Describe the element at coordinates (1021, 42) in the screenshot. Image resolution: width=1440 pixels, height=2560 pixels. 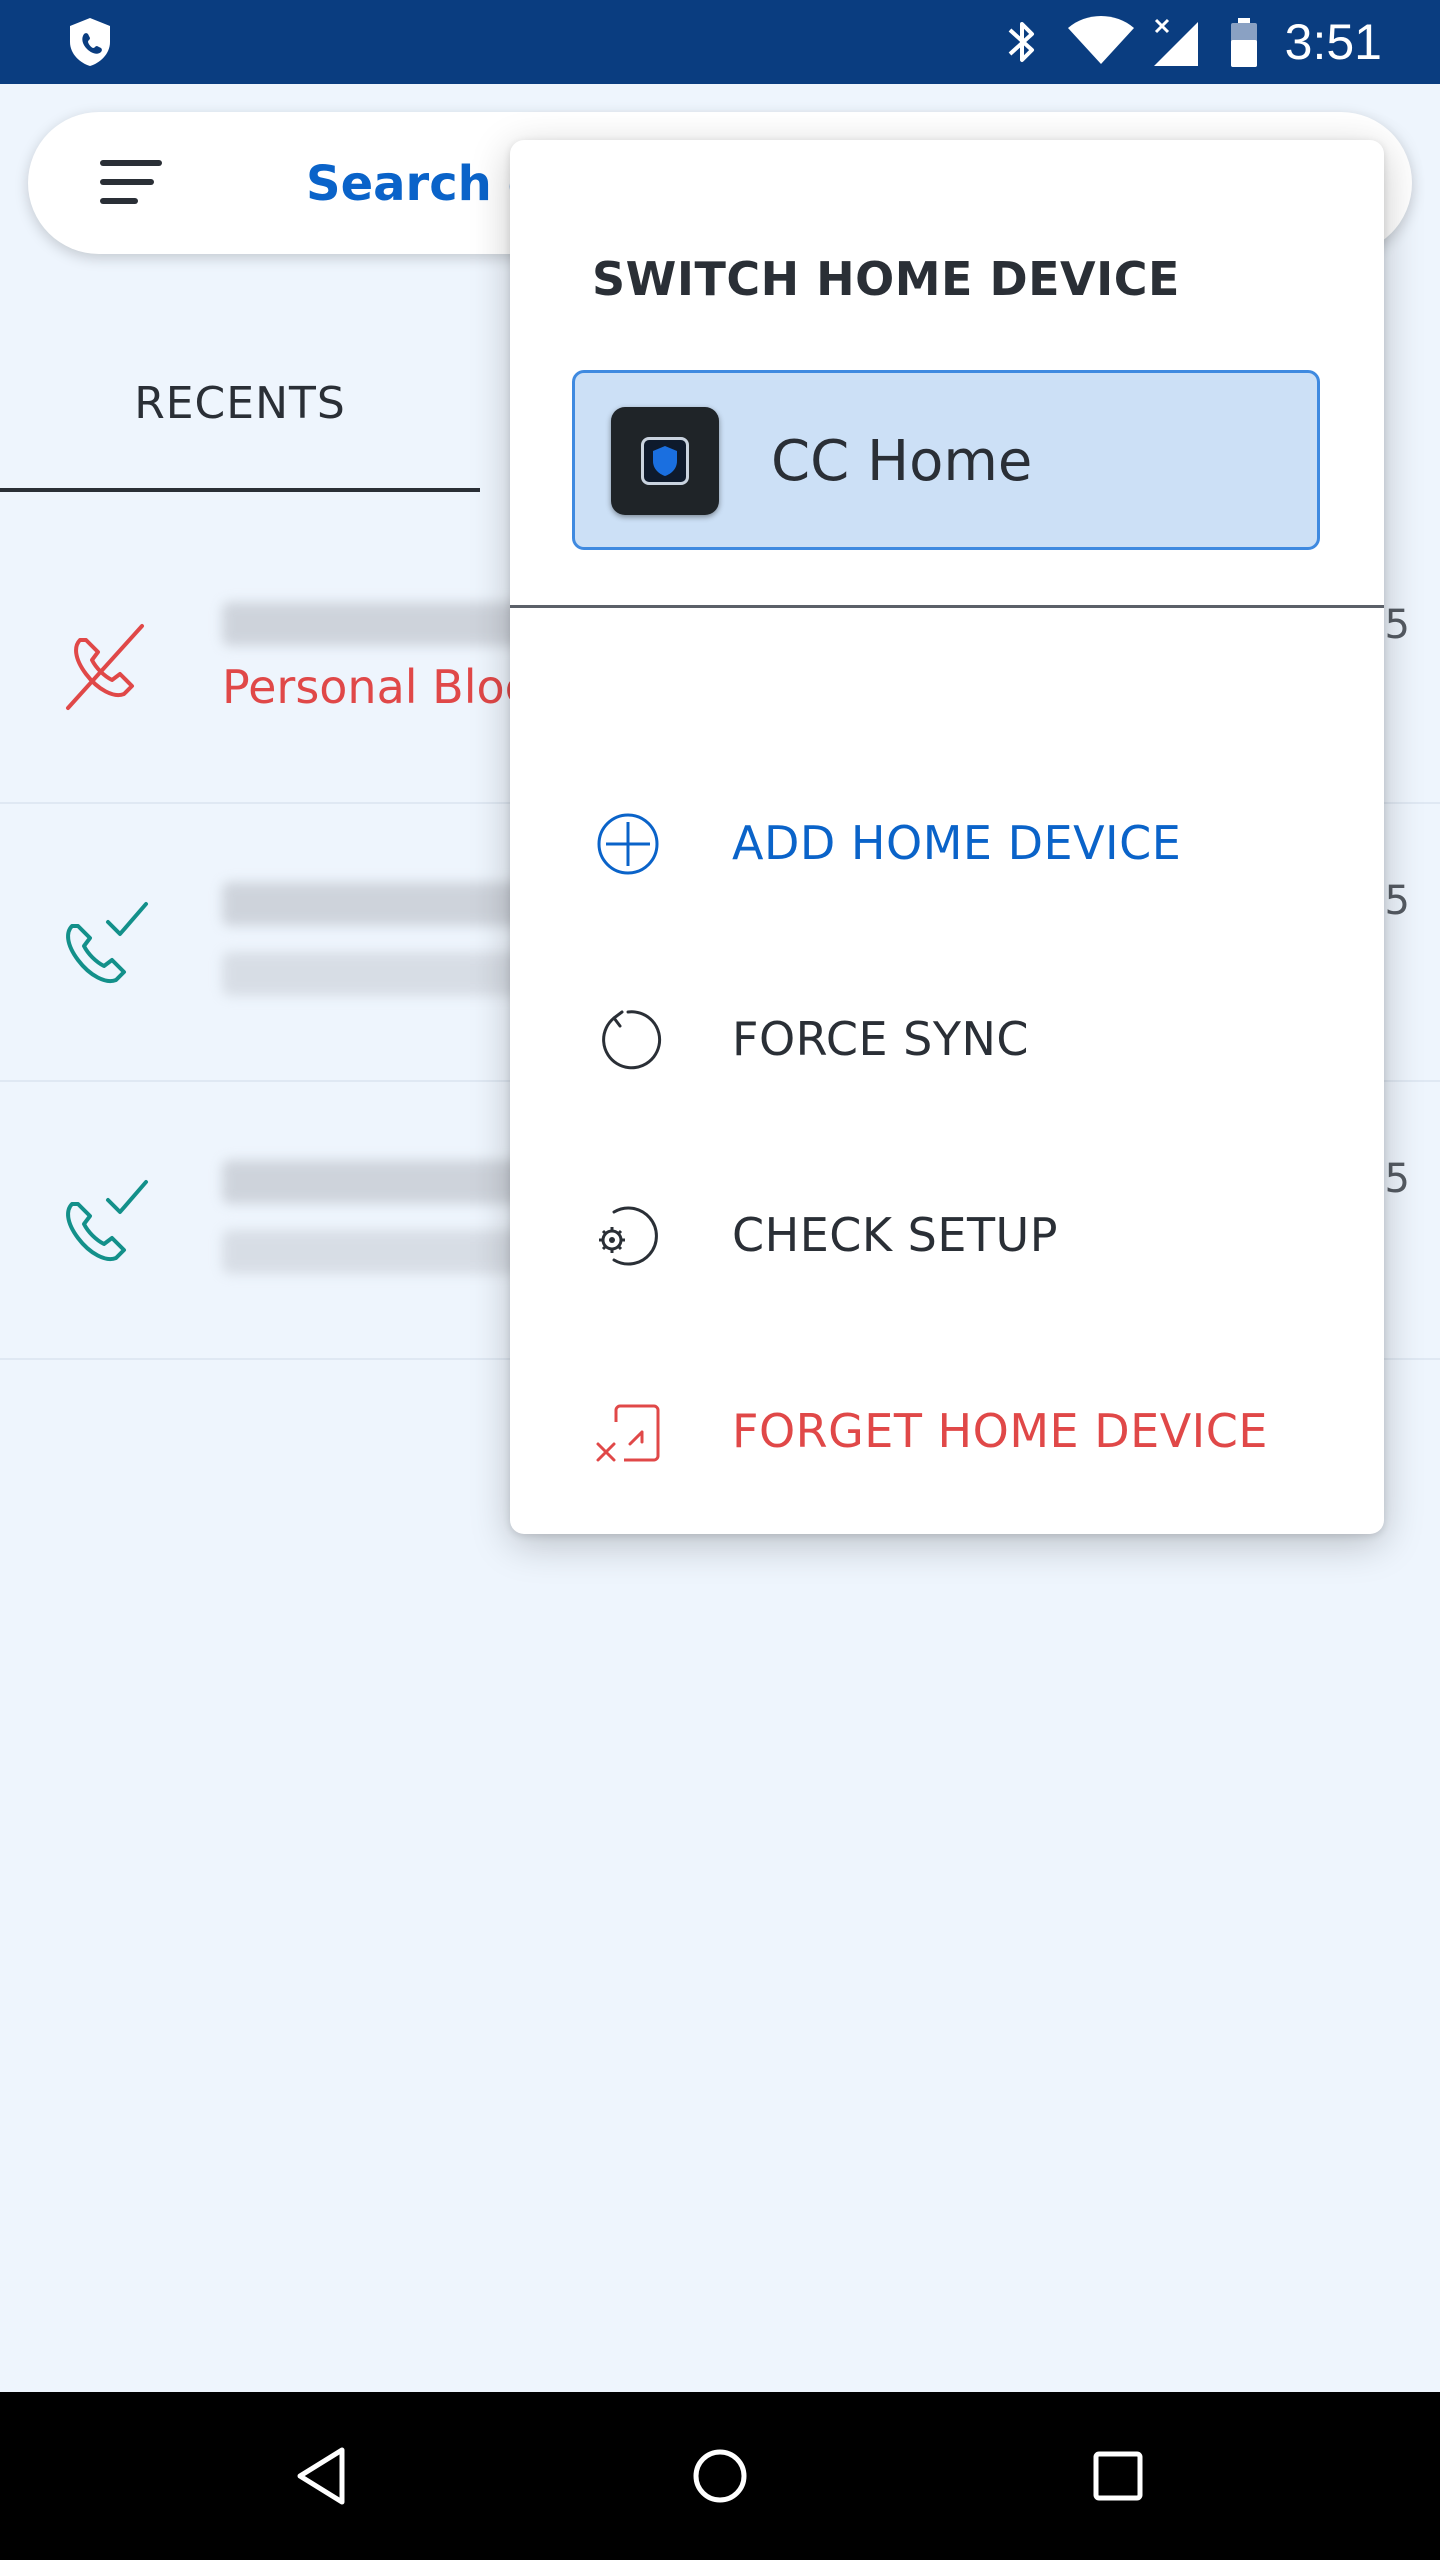
I see `bluetooth-icon` at that location.